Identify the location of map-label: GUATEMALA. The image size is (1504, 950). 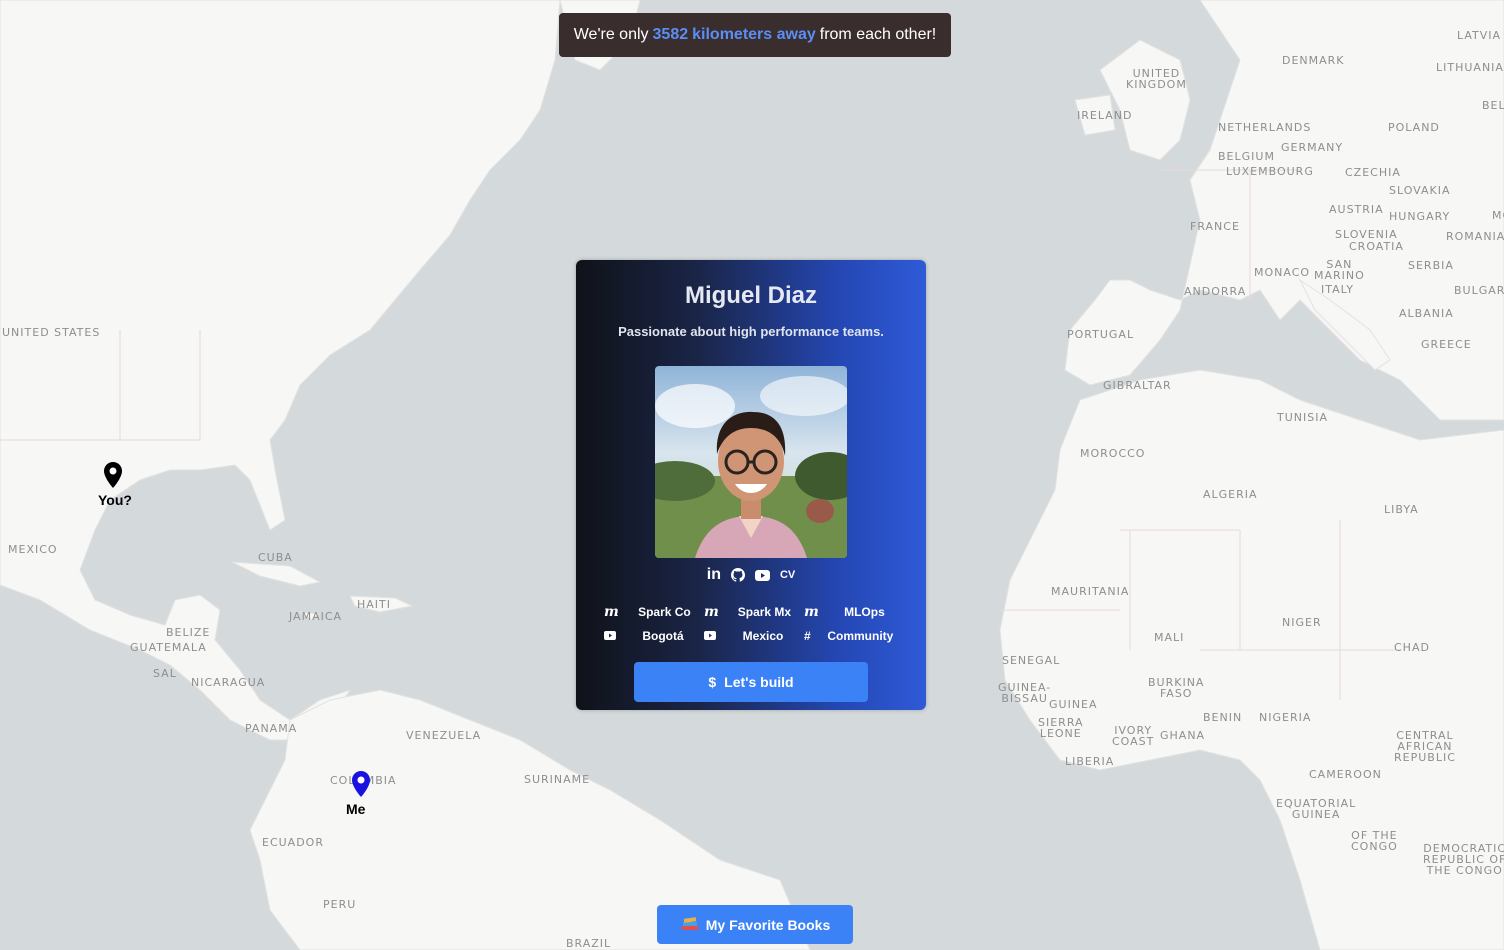
(168, 647).